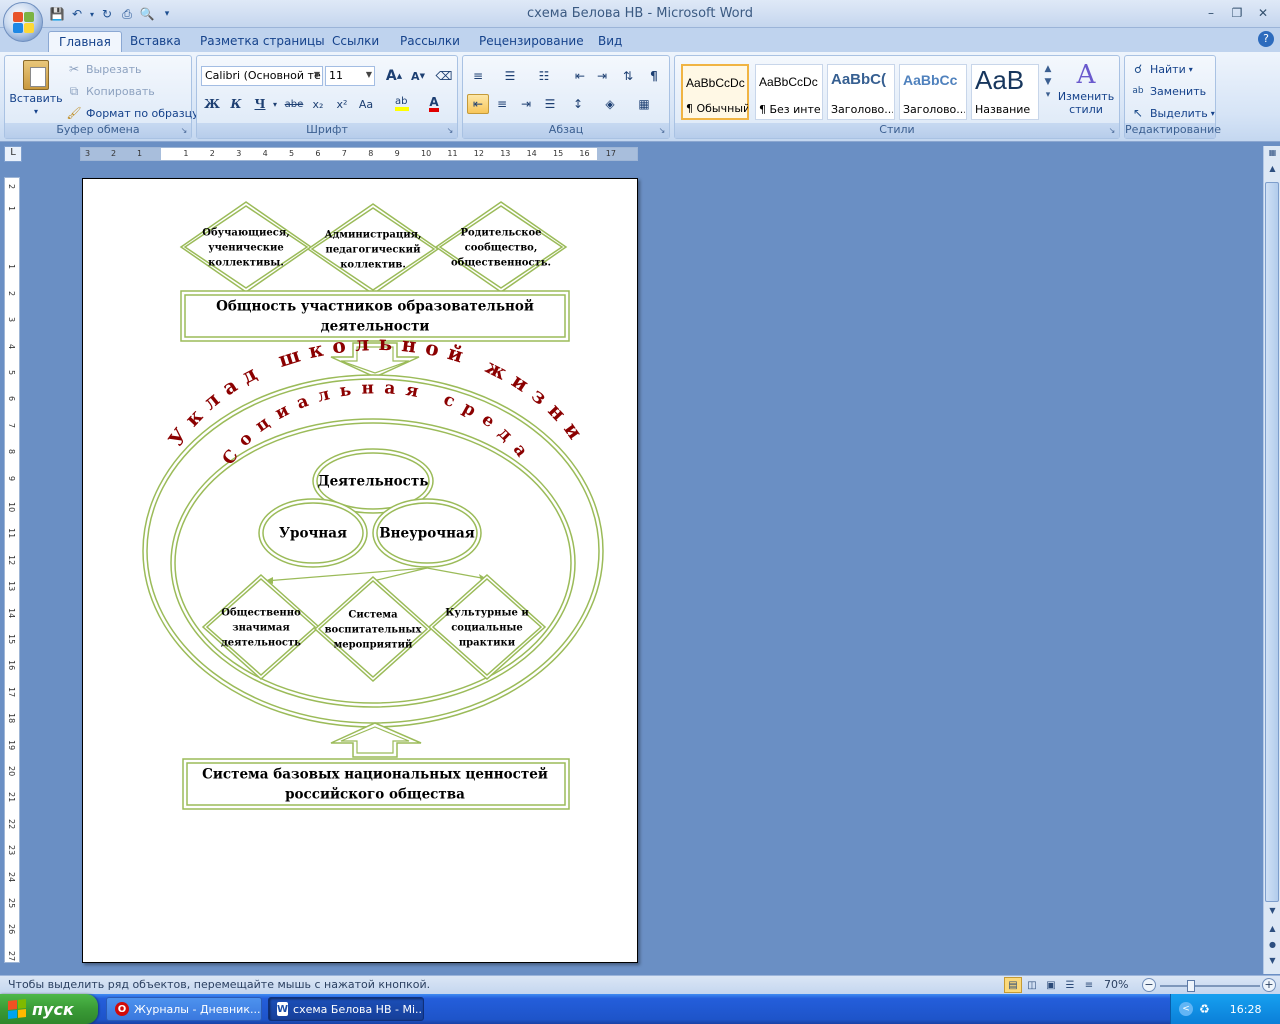  What do you see at coordinates (1086, 88) in the screenshot?
I see `change-styles-button: A Изменить стили` at bounding box center [1086, 88].